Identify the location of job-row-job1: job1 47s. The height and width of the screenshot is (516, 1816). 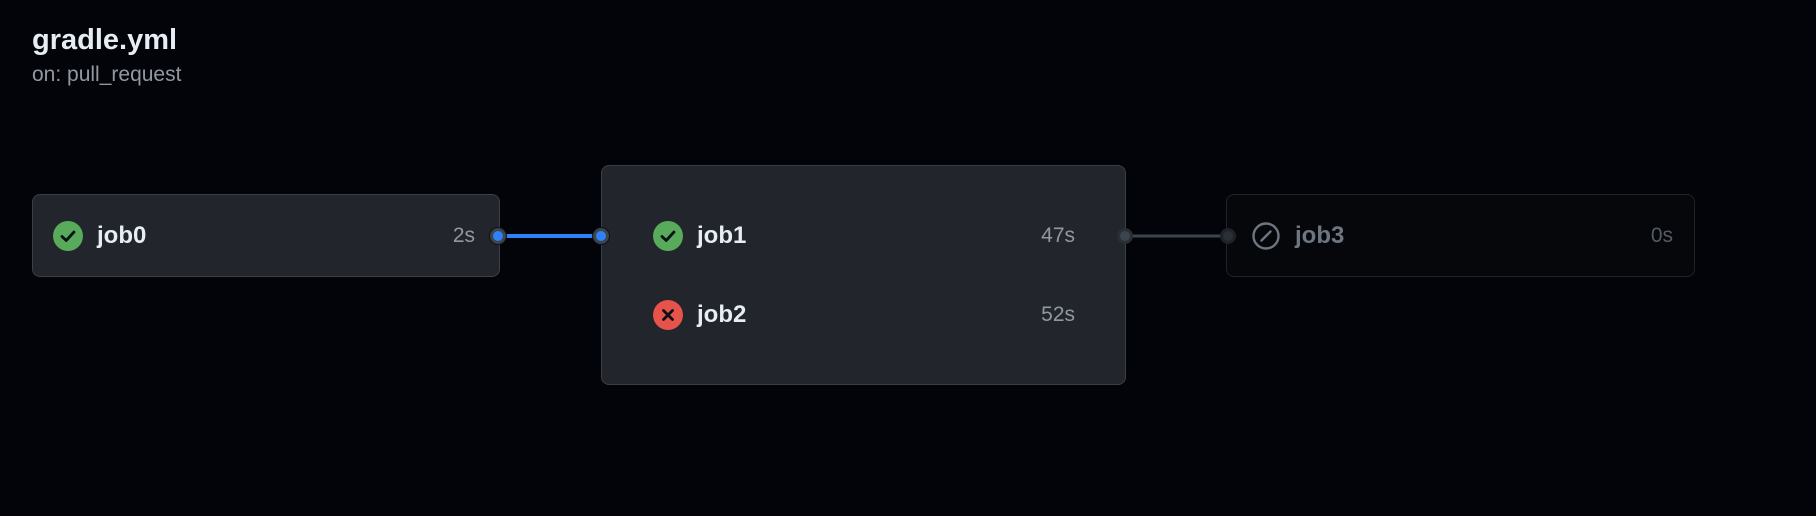
(864, 236).